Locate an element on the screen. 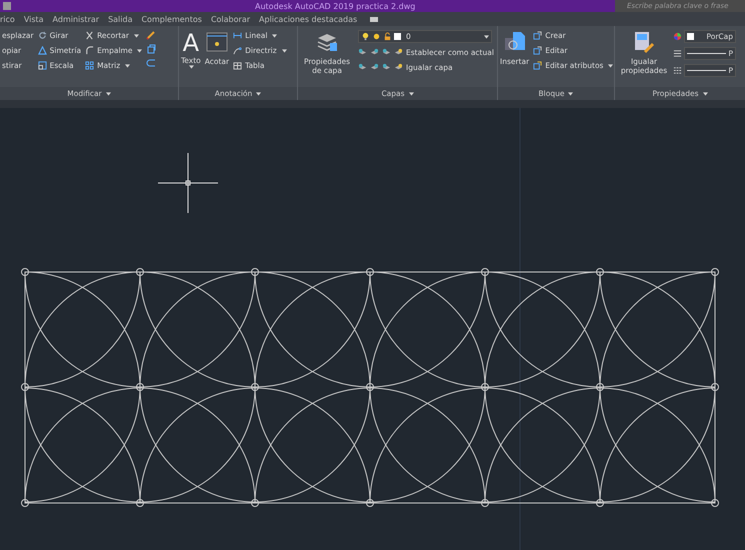 Image resolution: width=745 pixels, height=550 pixels. ribbon-tab: Aplicaciones destacadas is located at coordinates (308, 19).